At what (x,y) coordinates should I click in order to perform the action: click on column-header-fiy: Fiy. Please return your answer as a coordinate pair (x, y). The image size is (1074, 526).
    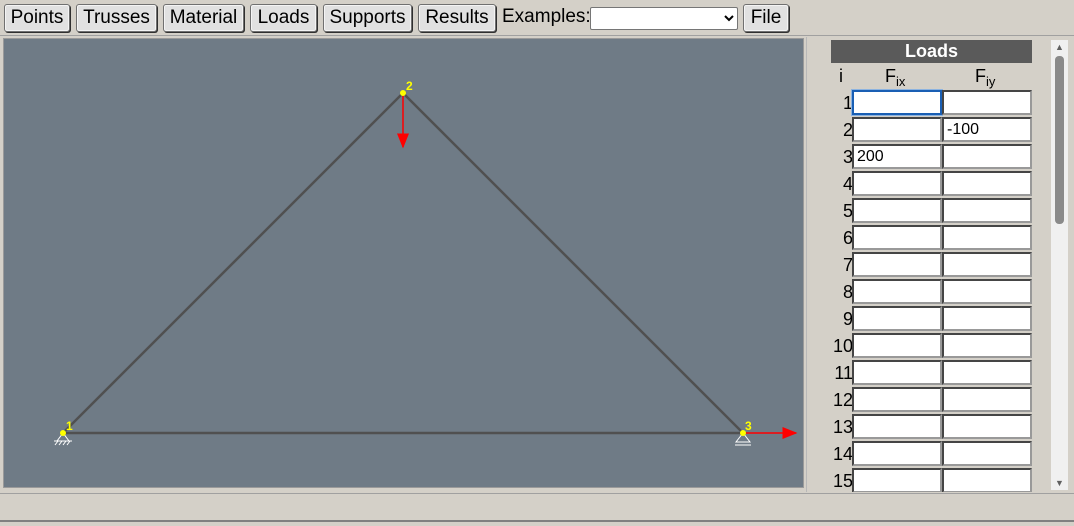
    Looking at the image, I should click on (985, 77).